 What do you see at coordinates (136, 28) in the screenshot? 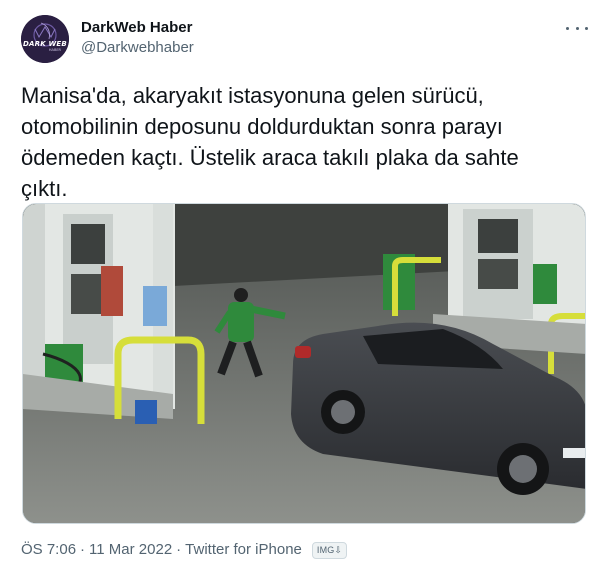
I see `author-display-name: DarkWeb Haber` at bounding box center [136, 28].